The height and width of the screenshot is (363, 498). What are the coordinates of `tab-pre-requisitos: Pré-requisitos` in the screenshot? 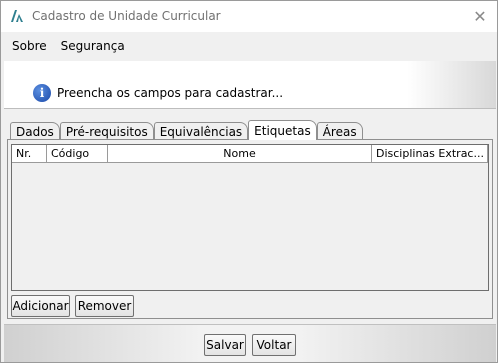 It's located at (106, 131).